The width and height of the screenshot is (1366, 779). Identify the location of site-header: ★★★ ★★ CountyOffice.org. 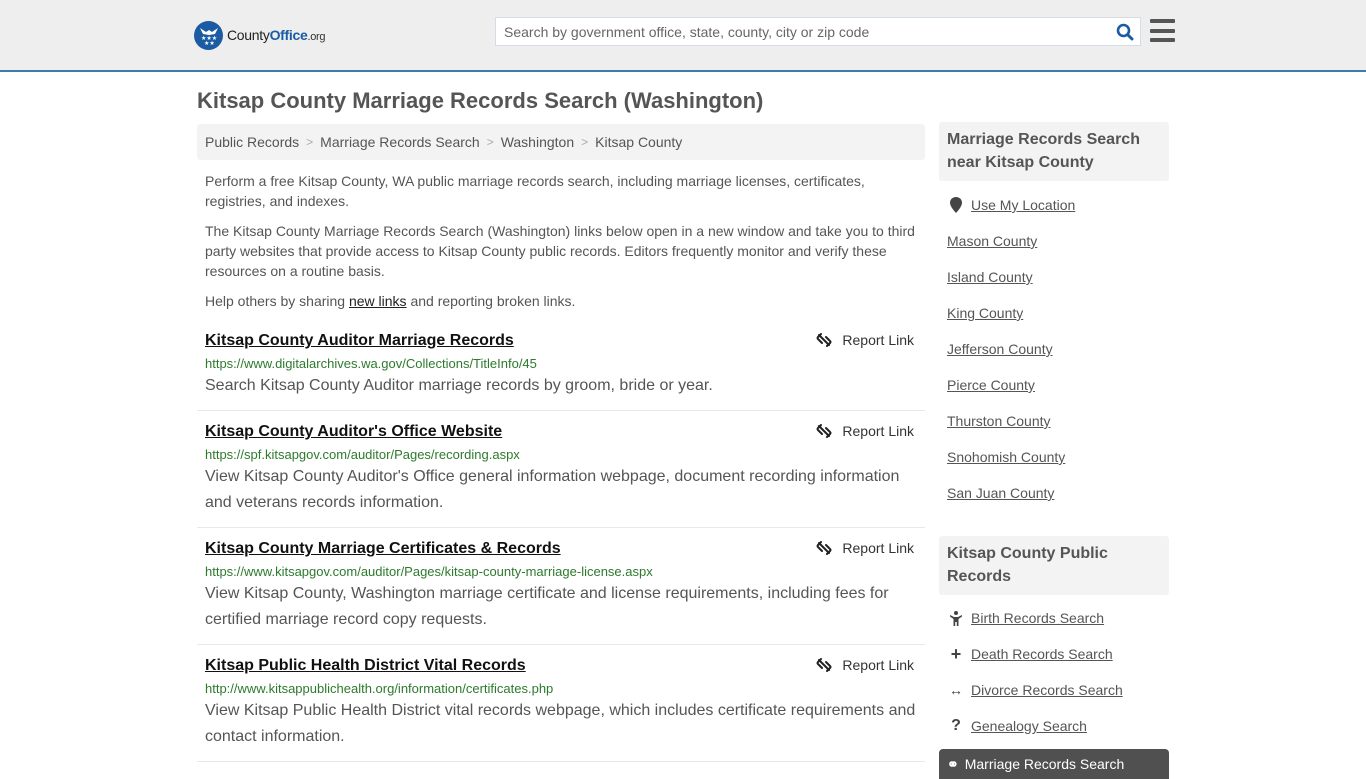
(683, 36).